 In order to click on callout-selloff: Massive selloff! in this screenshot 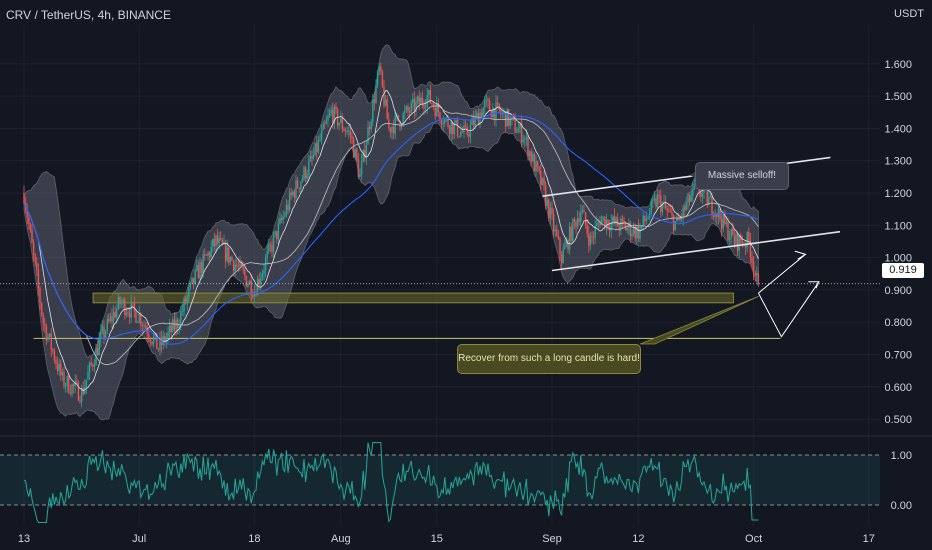, I will do `click(742, 176)`.